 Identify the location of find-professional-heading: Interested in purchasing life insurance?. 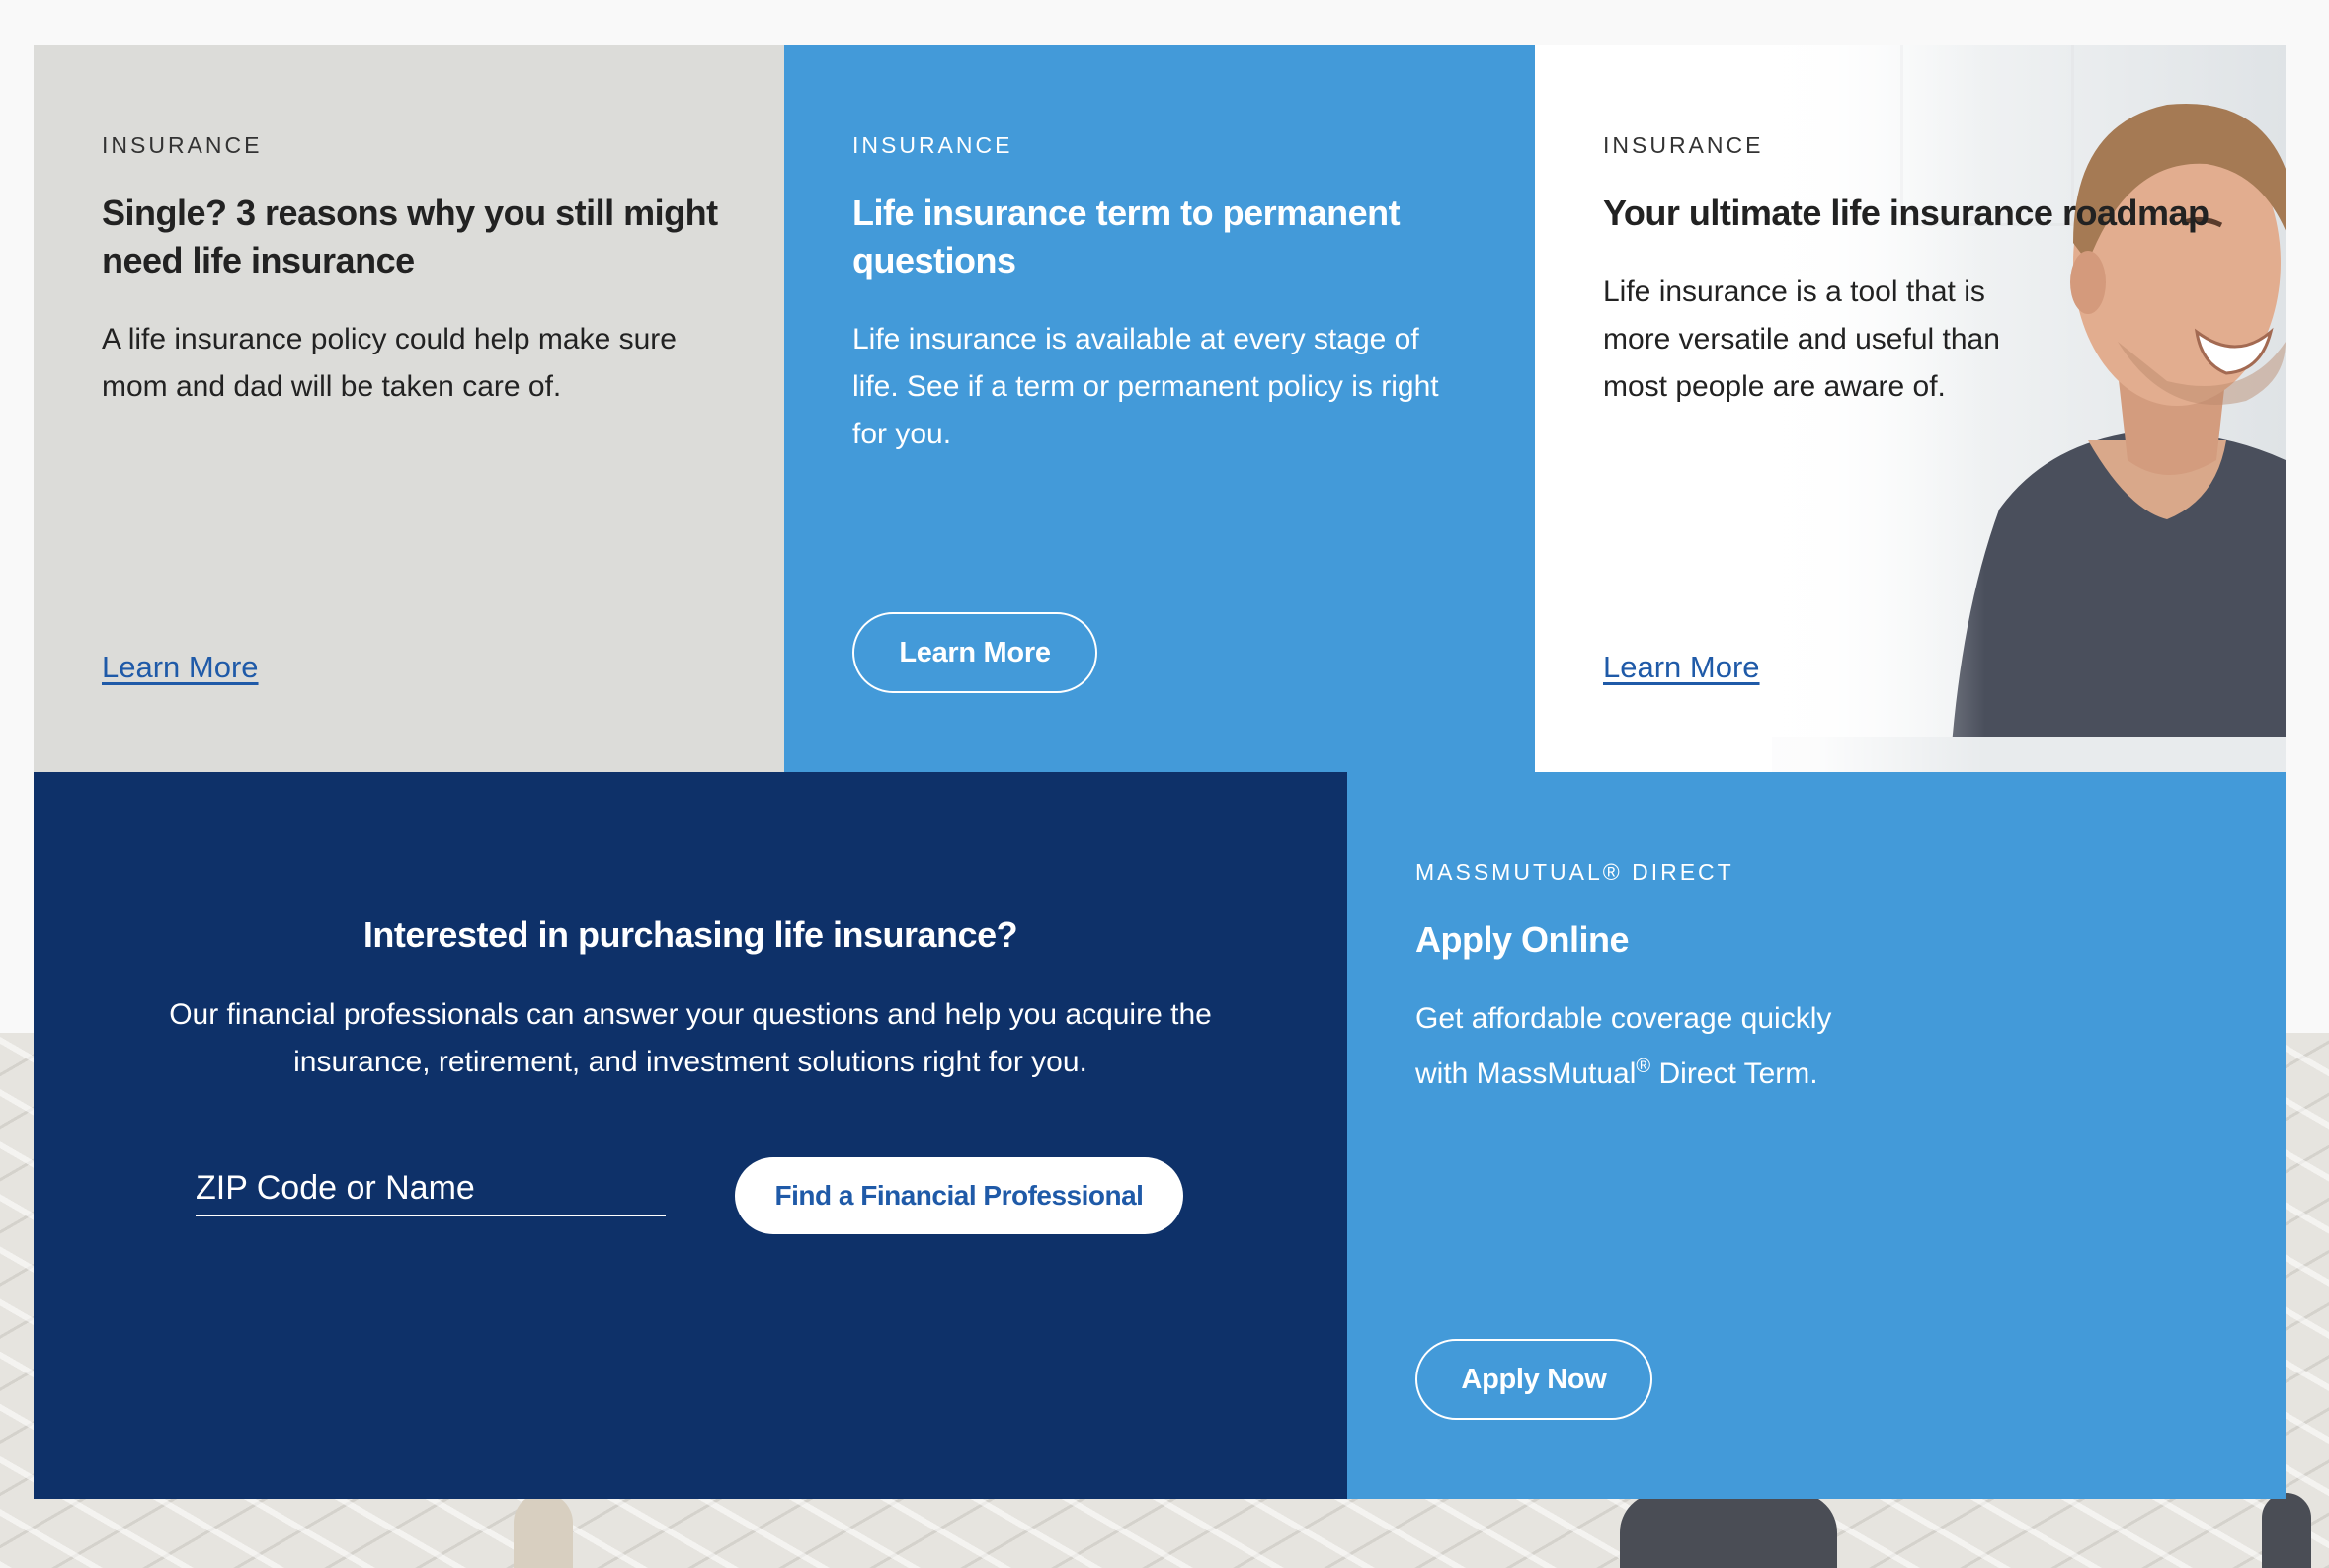
(690, 935).